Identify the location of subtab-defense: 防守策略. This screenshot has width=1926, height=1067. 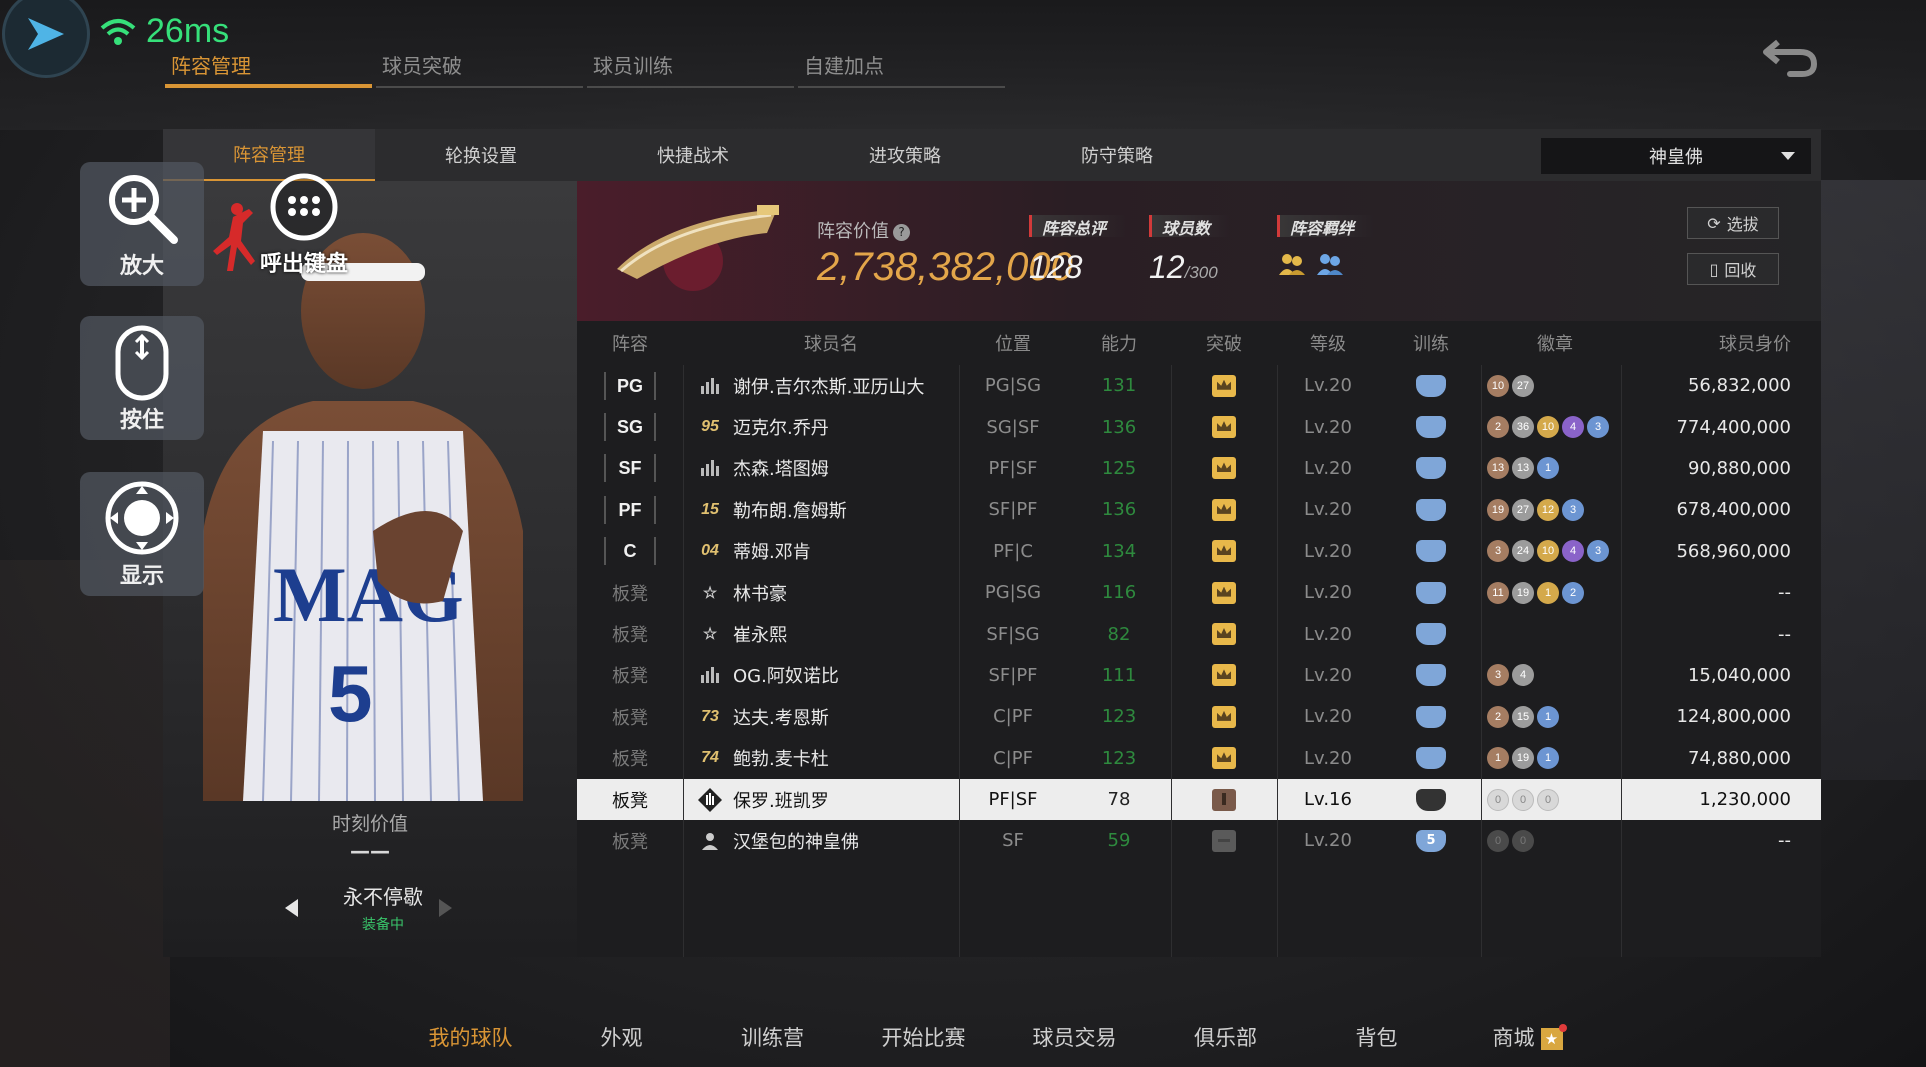
(1117, 155).